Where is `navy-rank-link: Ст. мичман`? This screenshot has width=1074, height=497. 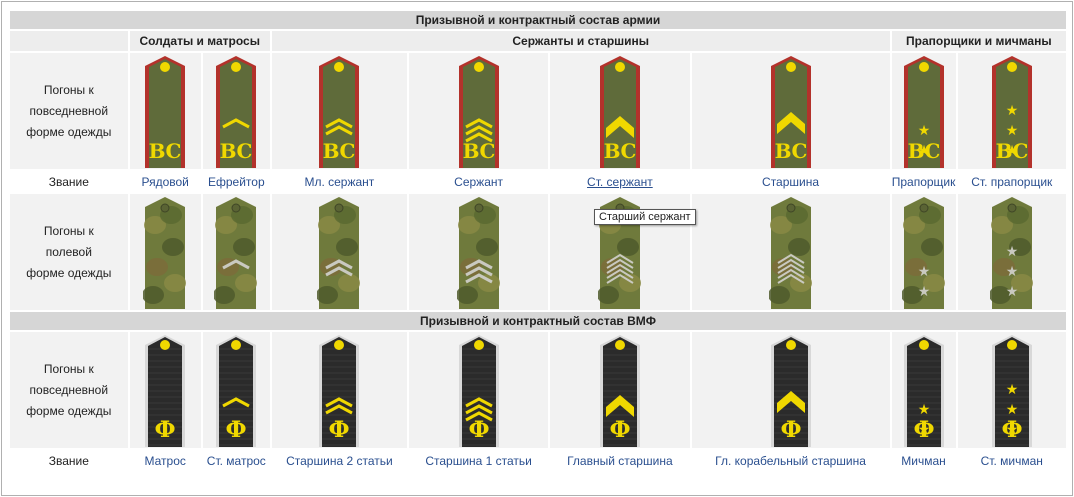
navy-rank-link: Ст. мичман is located at coordinates (1012, 461).